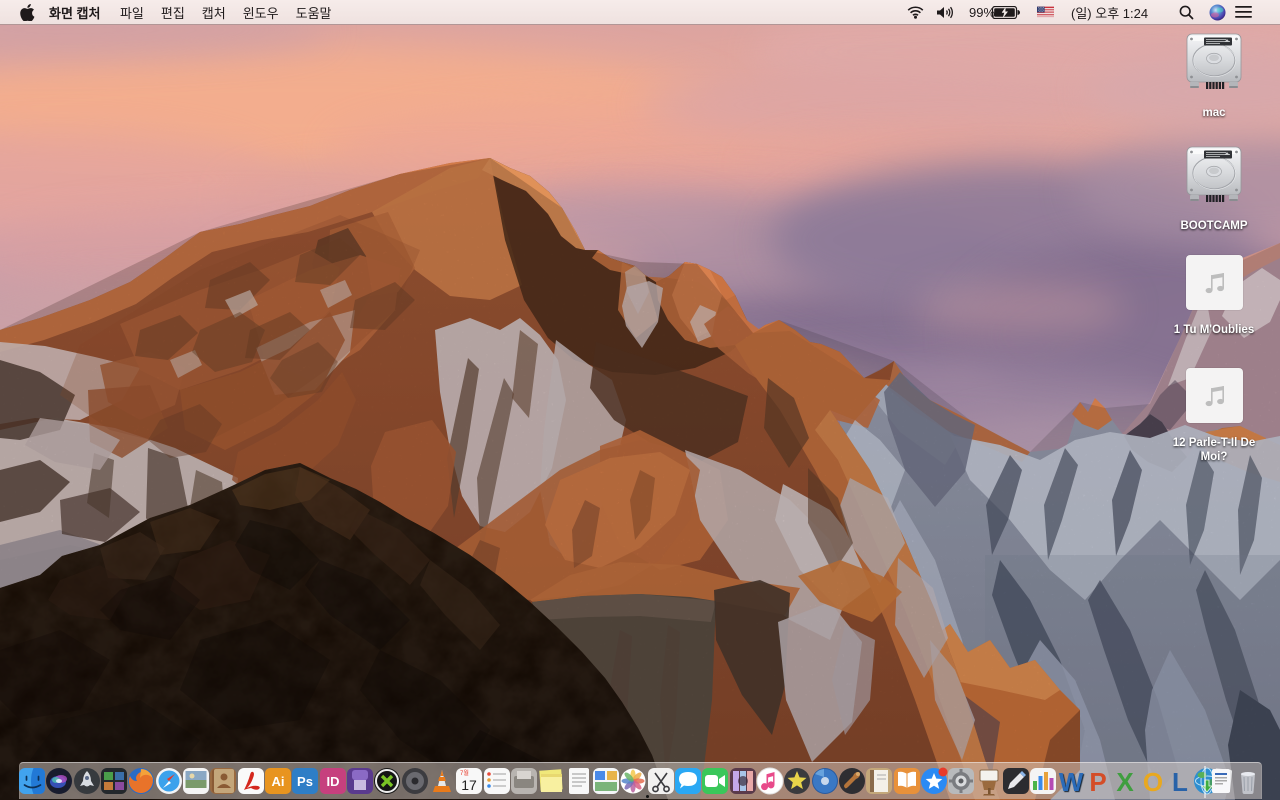 The width and height of the screenshot is (1280, 800). I want to click on svg-text: P, so click(1097, 781).